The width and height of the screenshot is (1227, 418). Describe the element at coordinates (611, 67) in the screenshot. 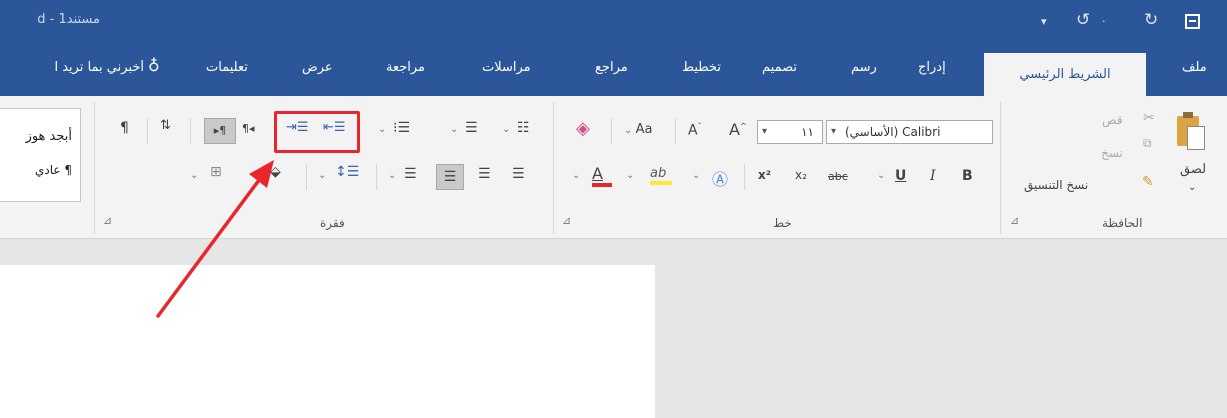

I see `tab-references: مراجع` at that location.